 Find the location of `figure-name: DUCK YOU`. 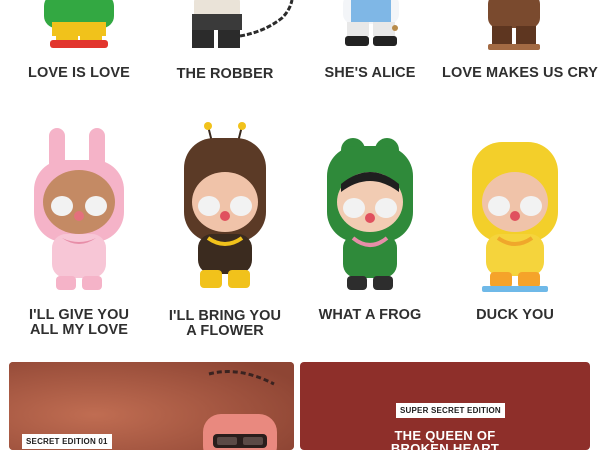

figure-name: DUCK YOU is located at coordinates (515, 315).